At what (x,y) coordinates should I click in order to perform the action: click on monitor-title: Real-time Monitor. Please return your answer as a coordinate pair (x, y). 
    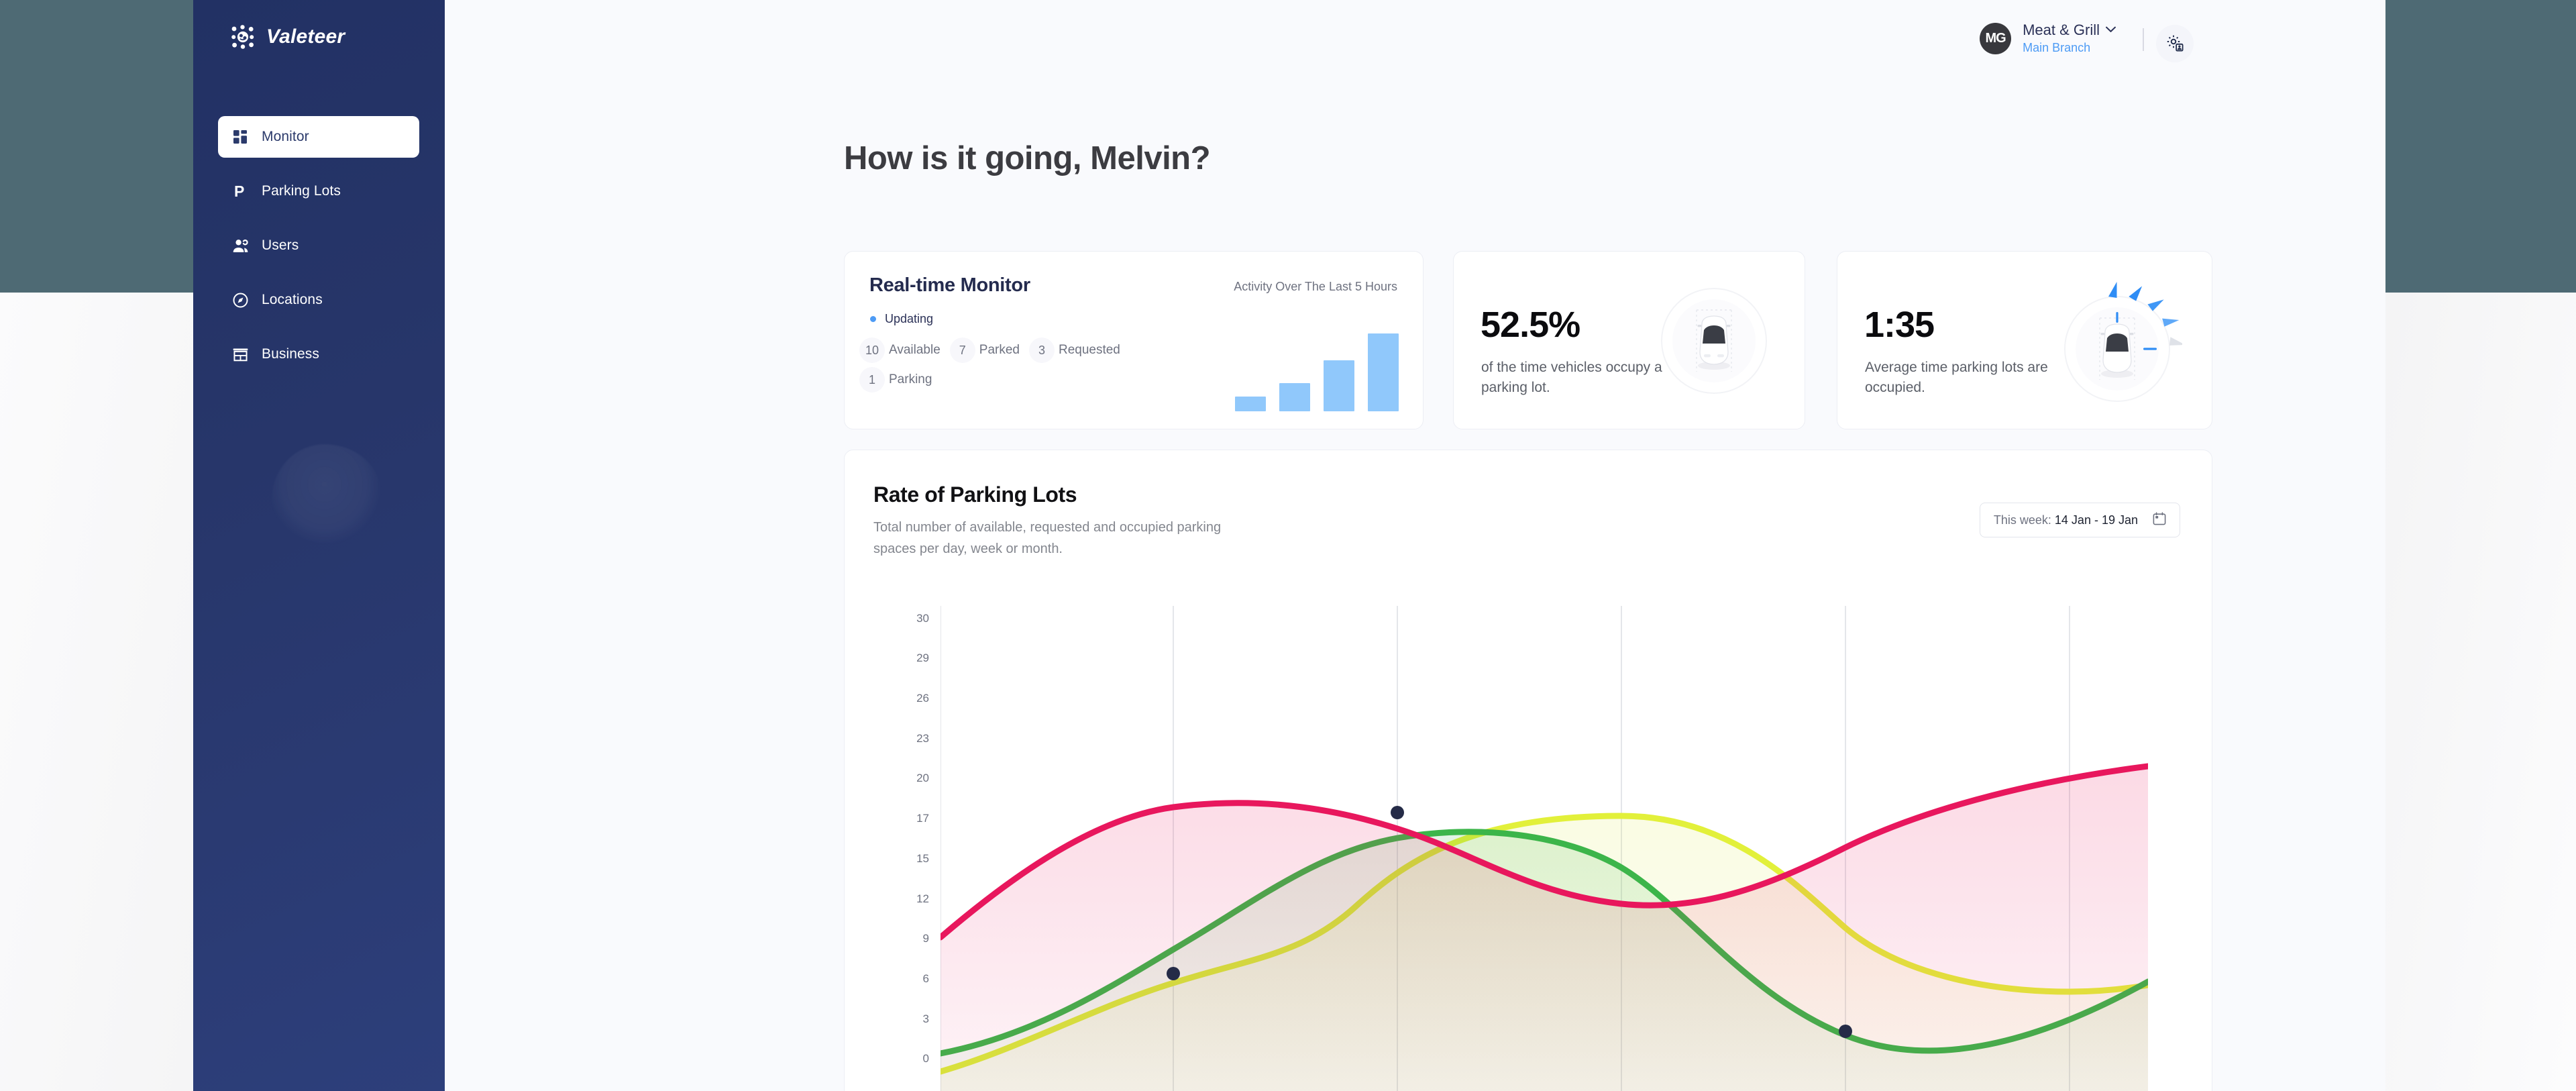
    Looking at the image, I should click on (949, 285).